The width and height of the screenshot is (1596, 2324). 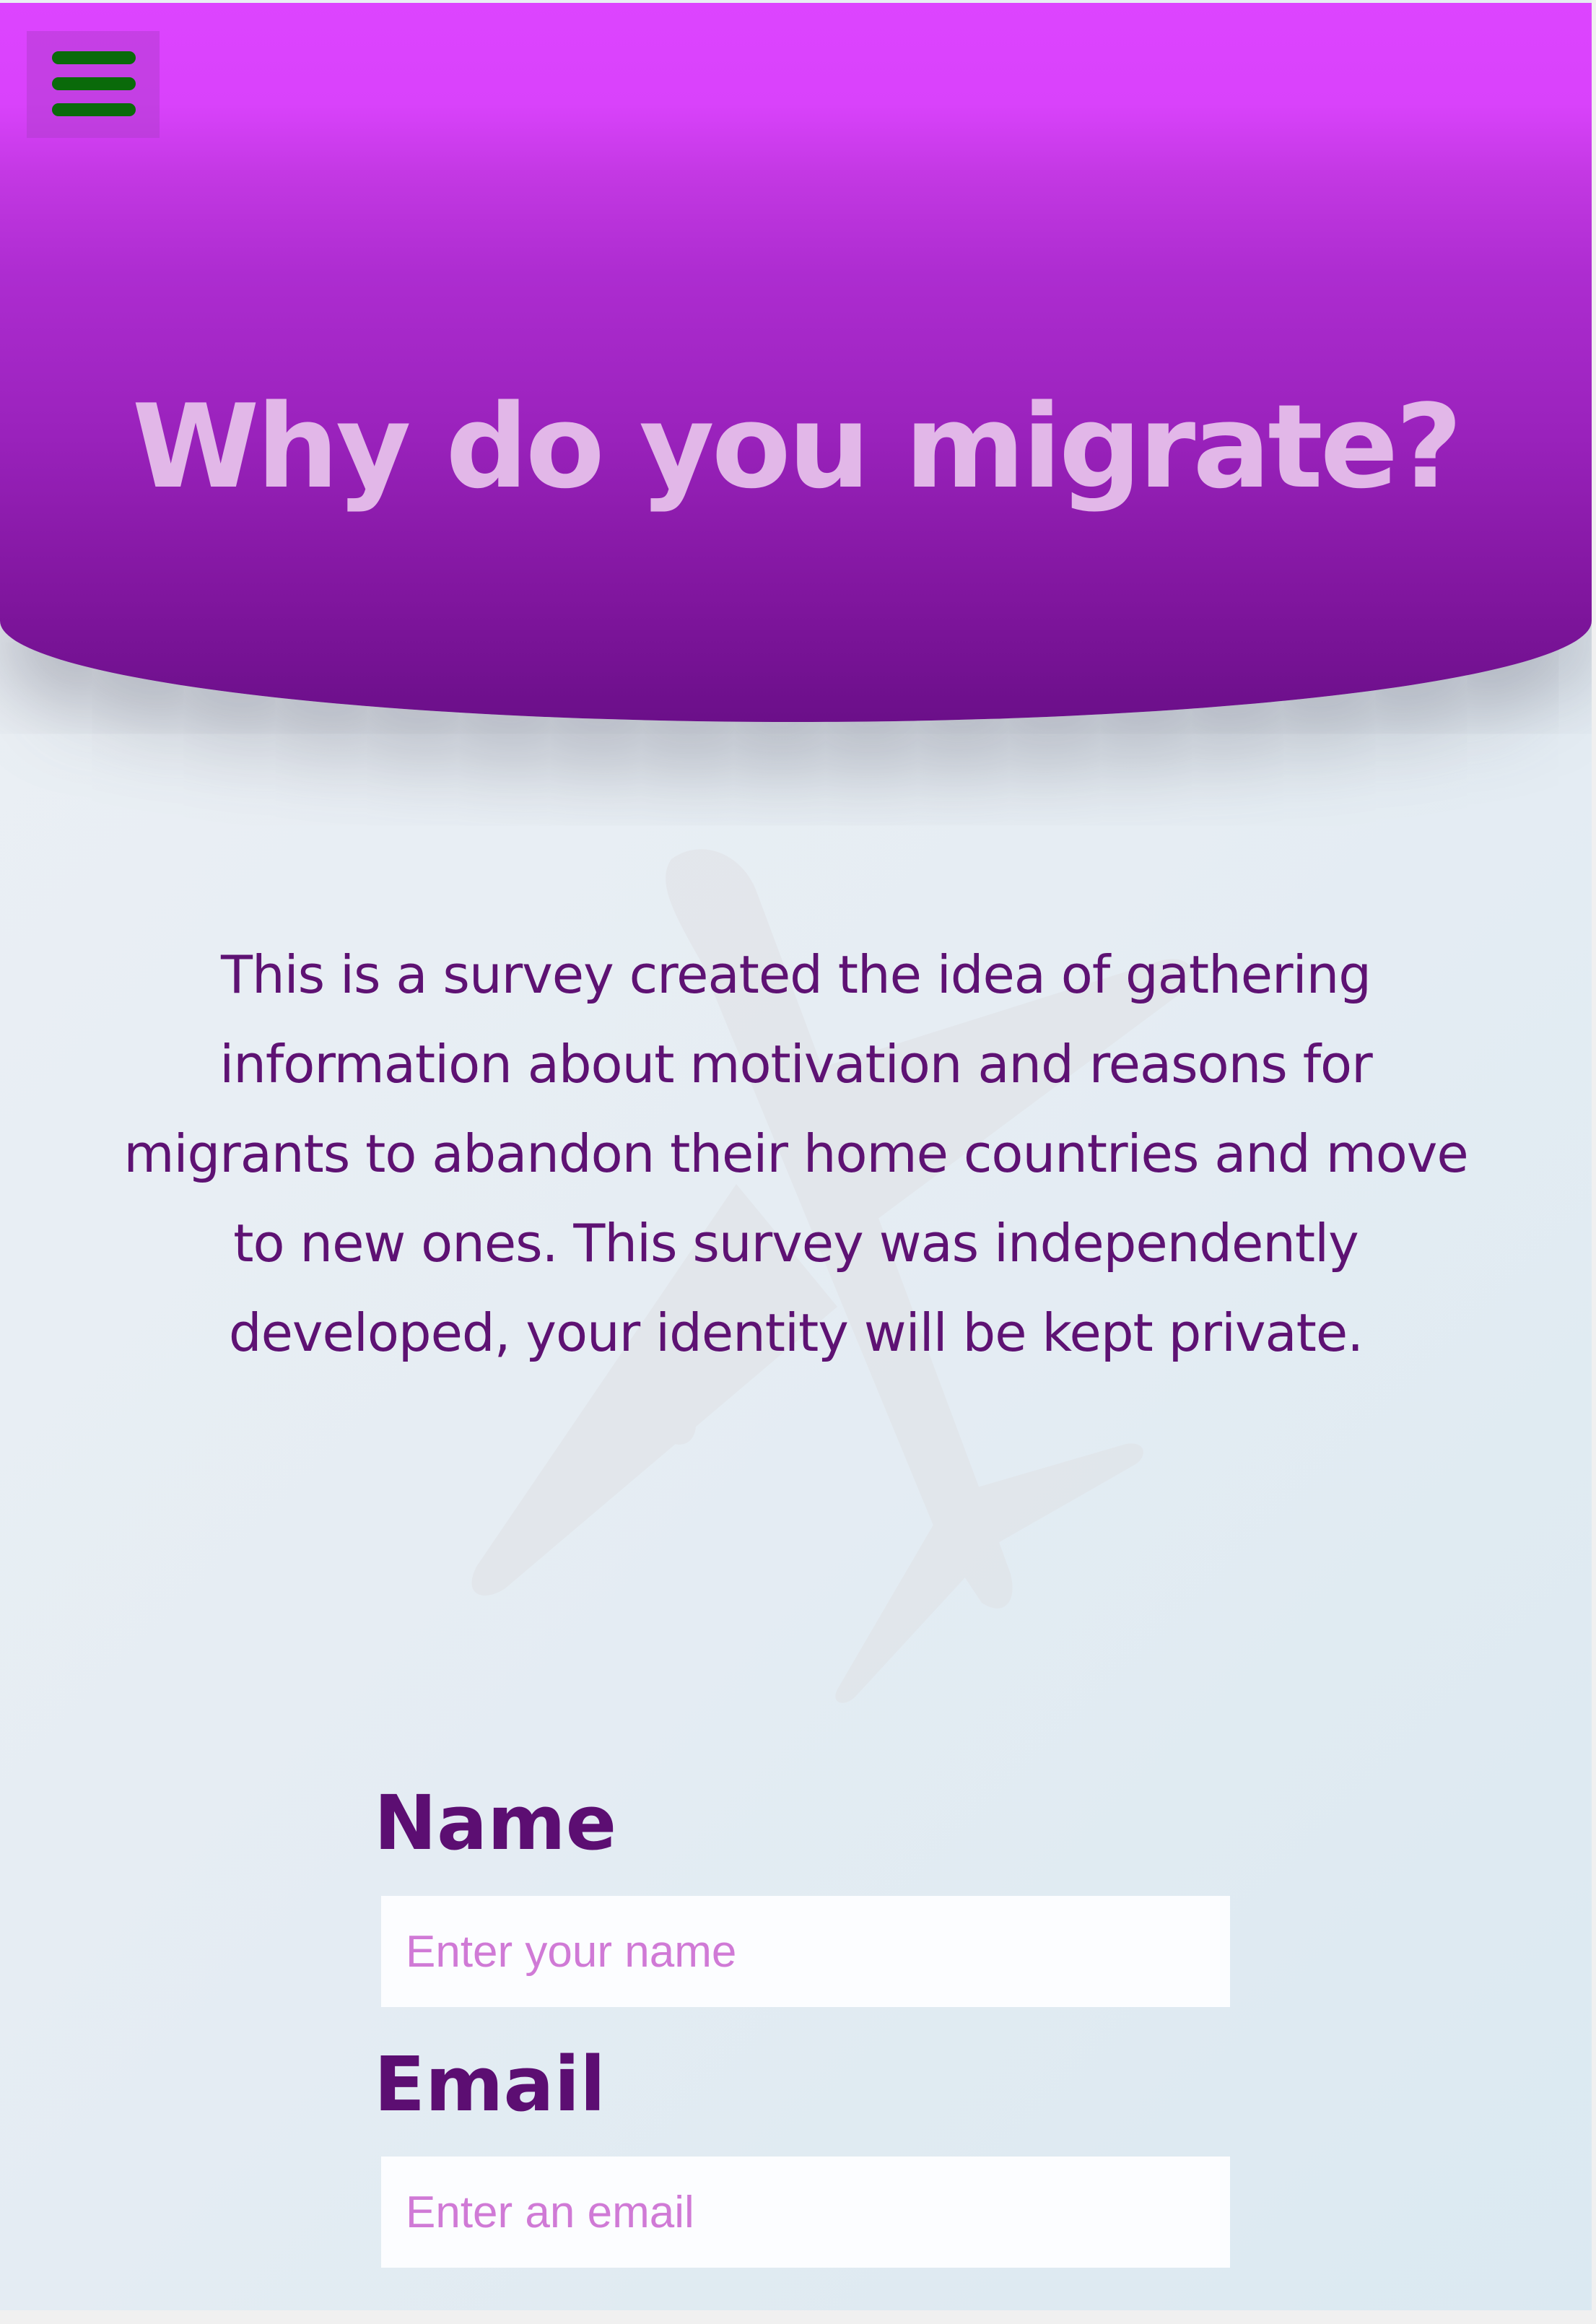 What do you see at coordinates (798, 2317) in the screenshot?
I see `viewport-edge-bottom` at bounding box center [798, 2317].